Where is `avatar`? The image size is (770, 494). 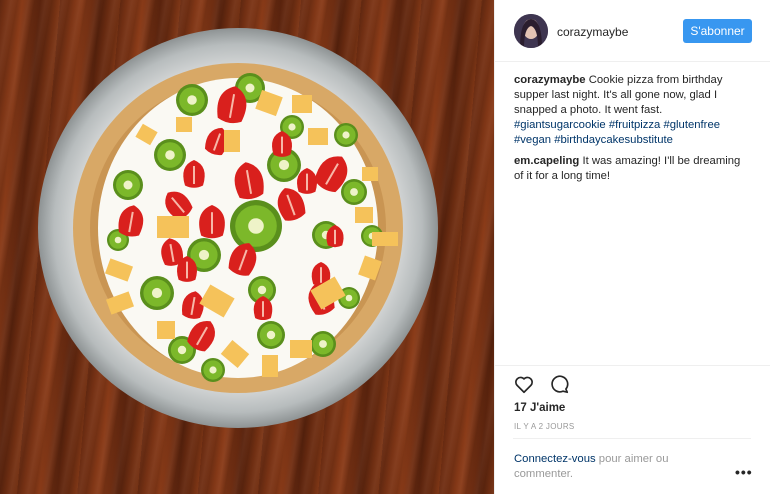 avatar is located at coordinates (531, 31).